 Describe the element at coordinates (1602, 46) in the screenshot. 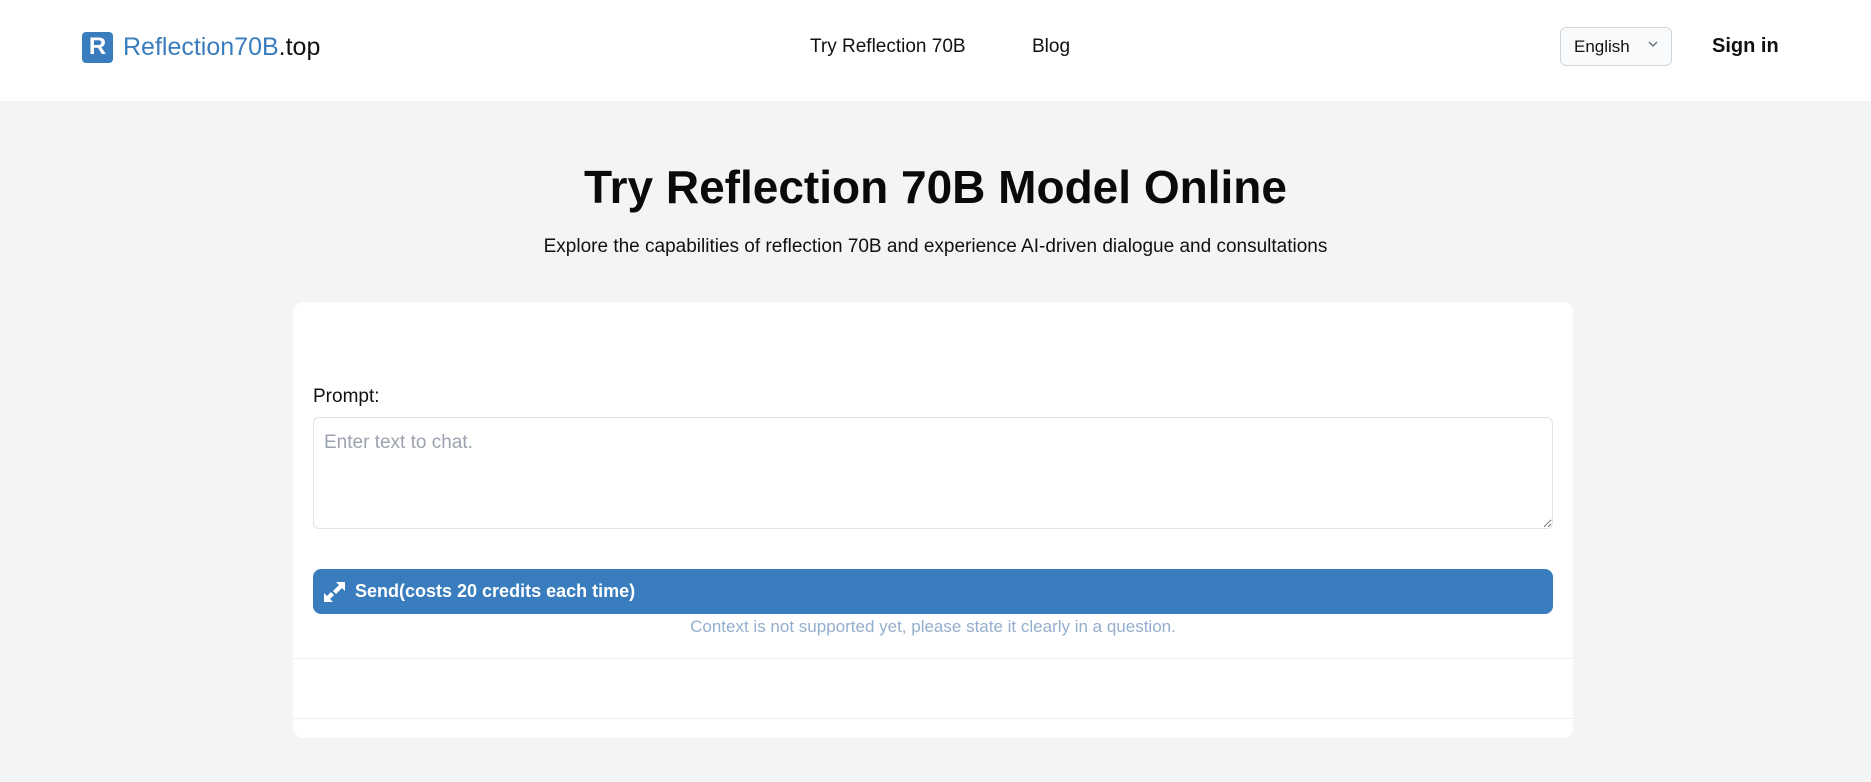

I see `language-value: English` at that location.